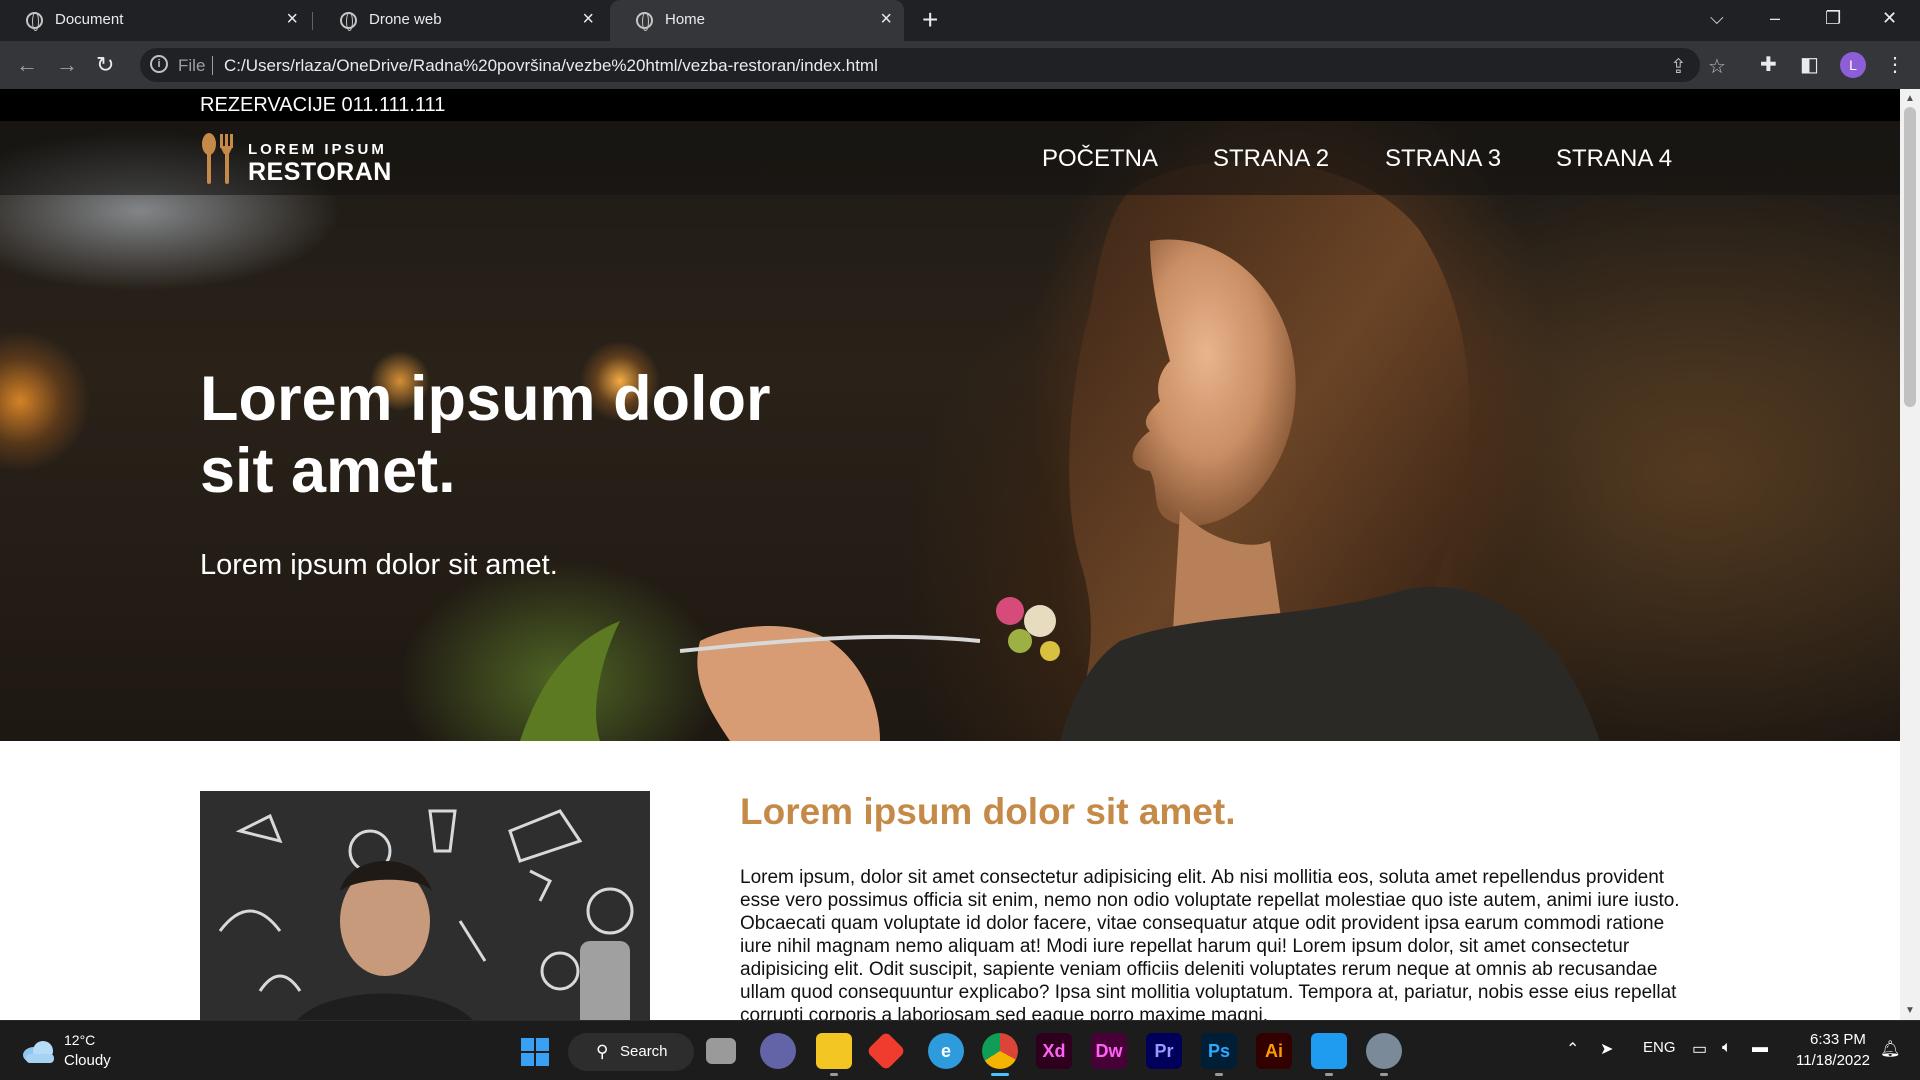 Image resolution: width=1920 pixels, height=1080 pixels. What do you see at coordinates (1717, 66) in the screenshot?
I see `bookmark-star-icon: ☆` at bounding box center [1717, 66].